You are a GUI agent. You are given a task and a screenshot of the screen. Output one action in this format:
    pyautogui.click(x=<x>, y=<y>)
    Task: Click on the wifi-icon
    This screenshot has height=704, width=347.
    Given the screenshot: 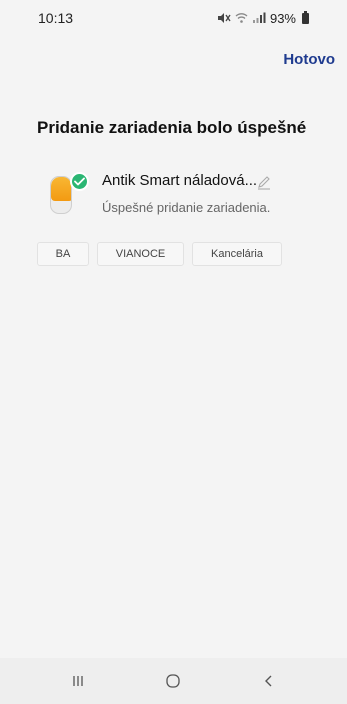 What is the action you would take?
    pyautogui.click(x=241, y=18)
    